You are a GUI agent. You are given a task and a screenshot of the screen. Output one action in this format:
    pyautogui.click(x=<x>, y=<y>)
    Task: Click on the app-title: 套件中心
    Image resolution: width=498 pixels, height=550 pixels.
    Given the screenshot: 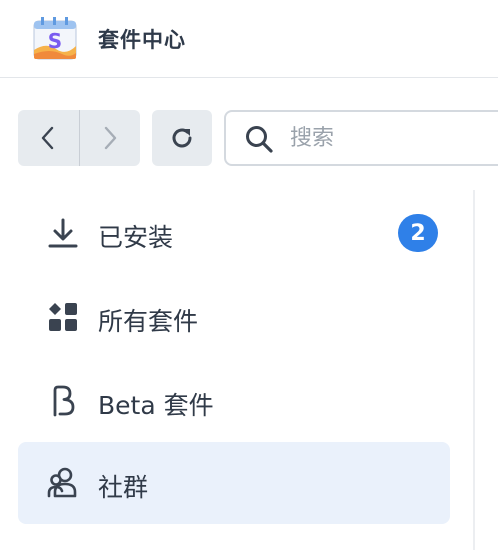 What is the action you would take?
    pyautogui.click(x=142, y=40)
    